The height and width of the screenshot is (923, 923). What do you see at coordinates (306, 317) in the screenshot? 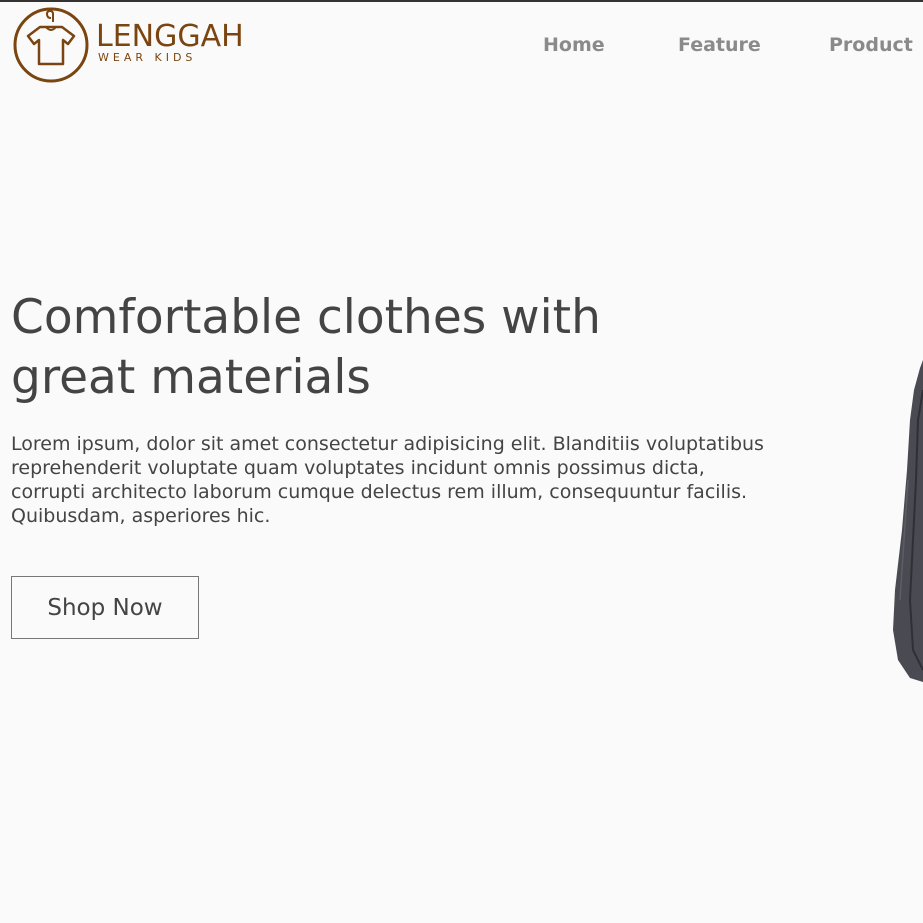
I see `hero-headline-line1: Comfortable clothes with` at bounding box center [306, 317].